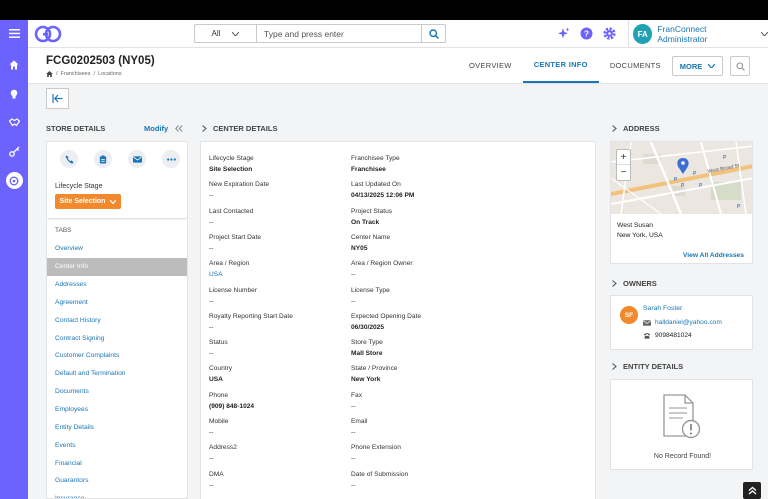 The width and height of the screenshot is (768, 499). I want to click on more-actions-button, so click(171, 159).